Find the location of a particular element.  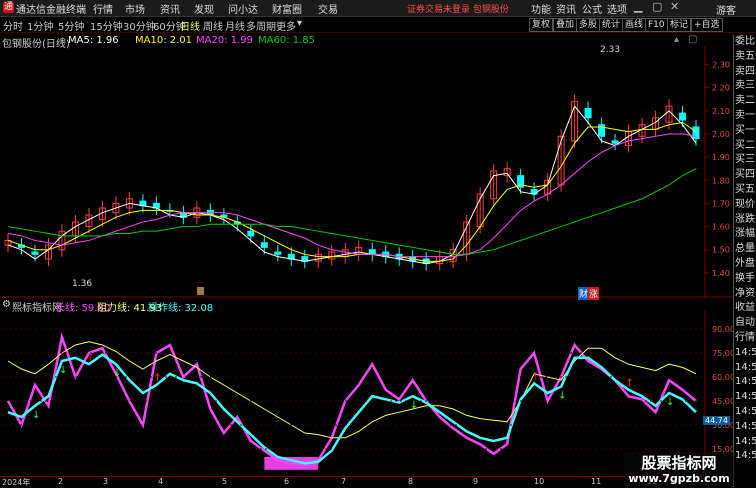

close-icon: ✕ is located at coordinates (674, 6).